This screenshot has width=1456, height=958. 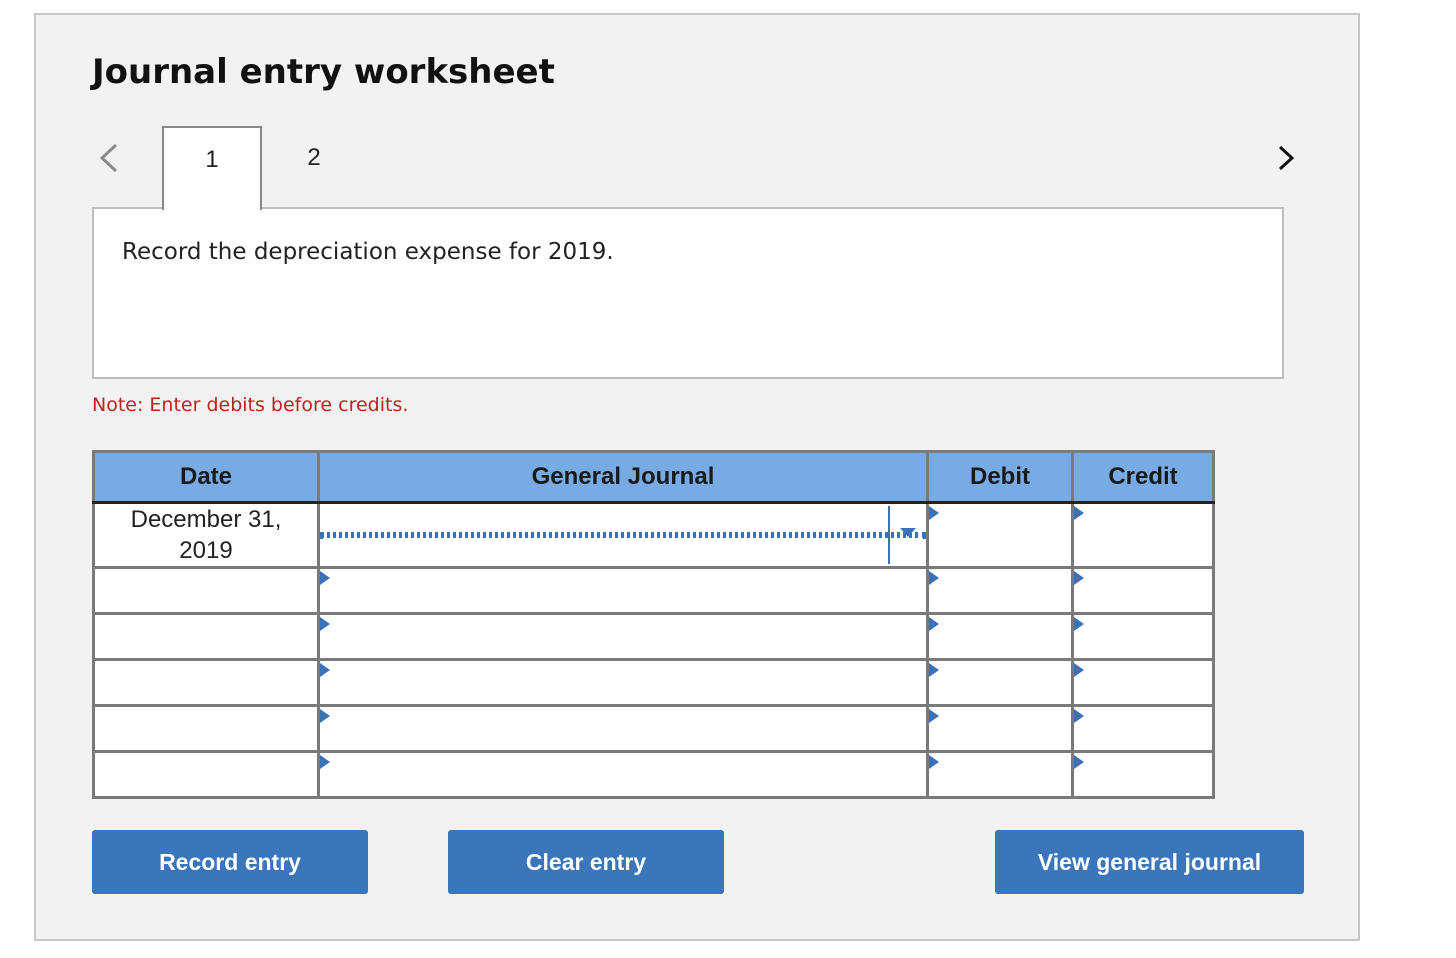 I want to click on previous-button, so click(x=110, y=158).